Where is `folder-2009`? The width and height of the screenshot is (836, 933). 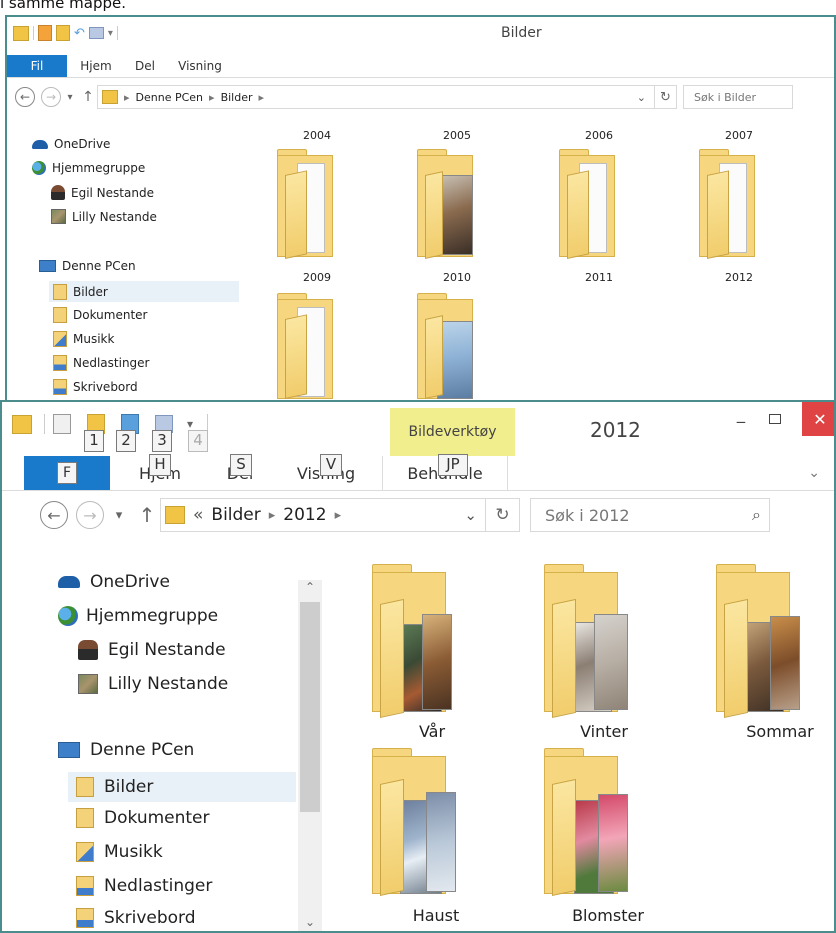
folder-2009 is located at coordinates (315, 208).